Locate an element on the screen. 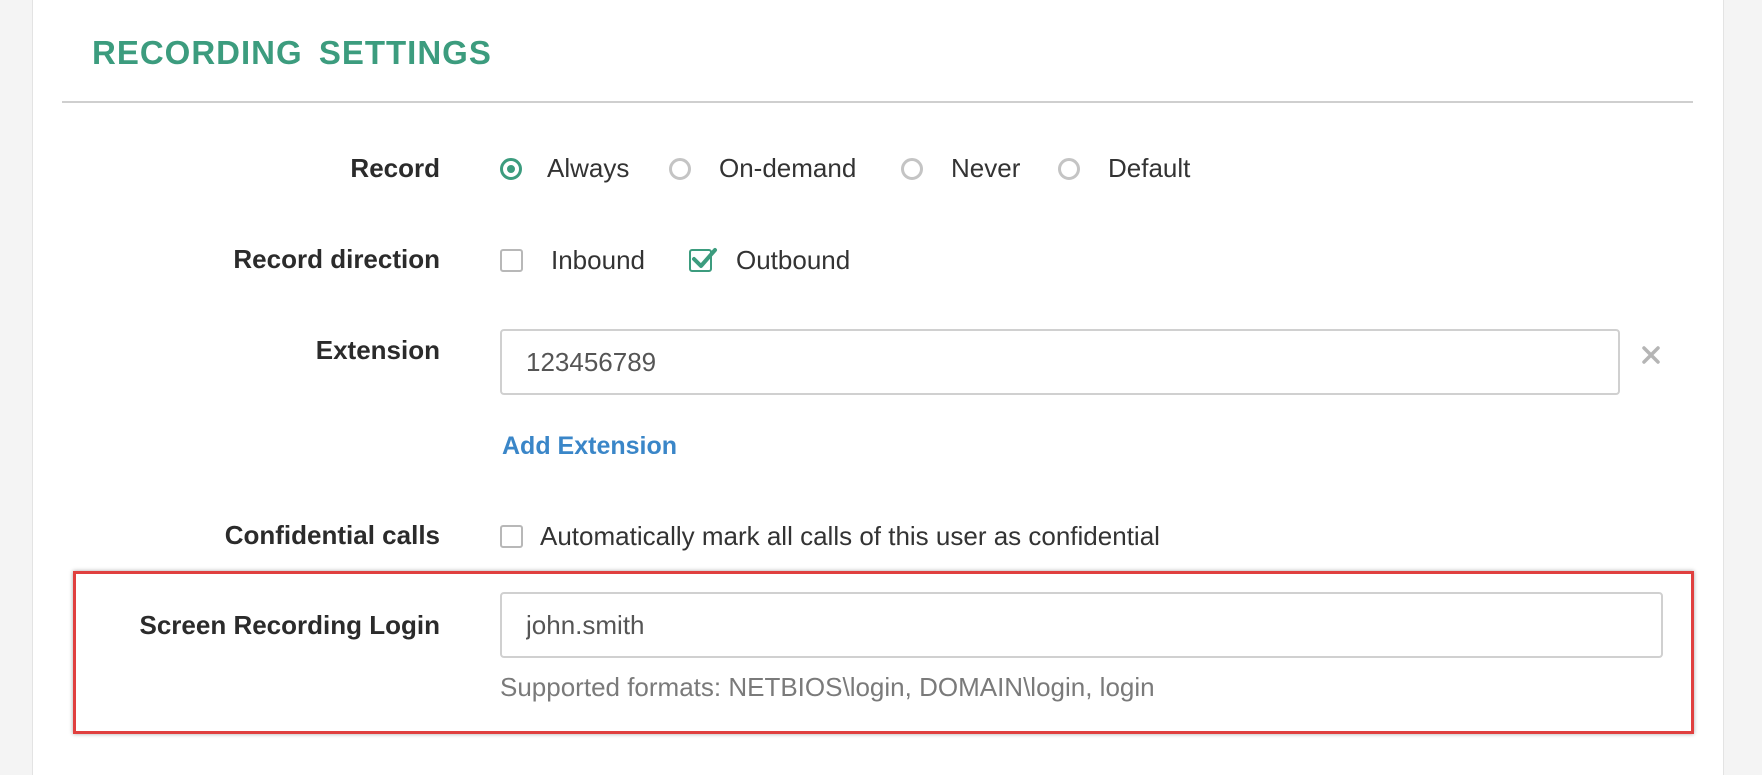 This screenshot has height=775, width=1762. close-icon is located at coordinates (1651, 355).